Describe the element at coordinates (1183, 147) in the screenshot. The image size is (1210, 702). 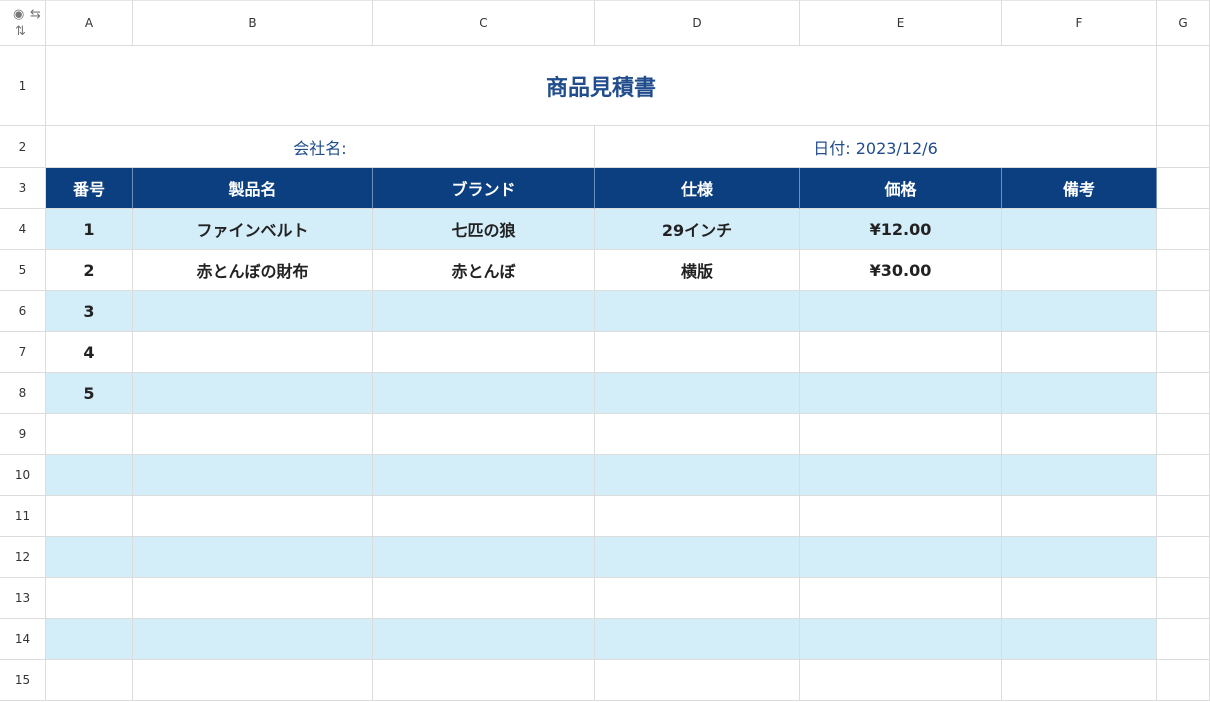
I see `cell-g2` at that location.